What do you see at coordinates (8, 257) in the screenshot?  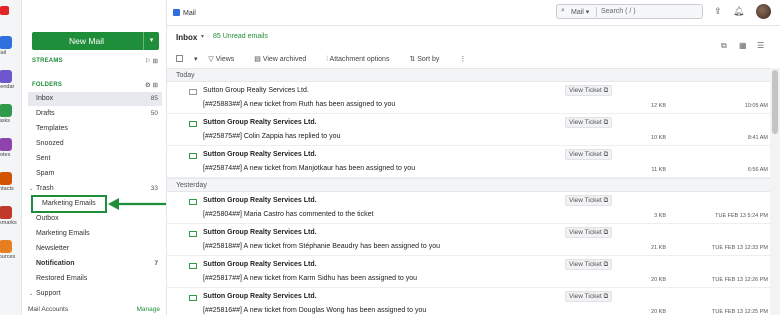 I see `rail-item-label: sources` at bounding box center [8, 257].